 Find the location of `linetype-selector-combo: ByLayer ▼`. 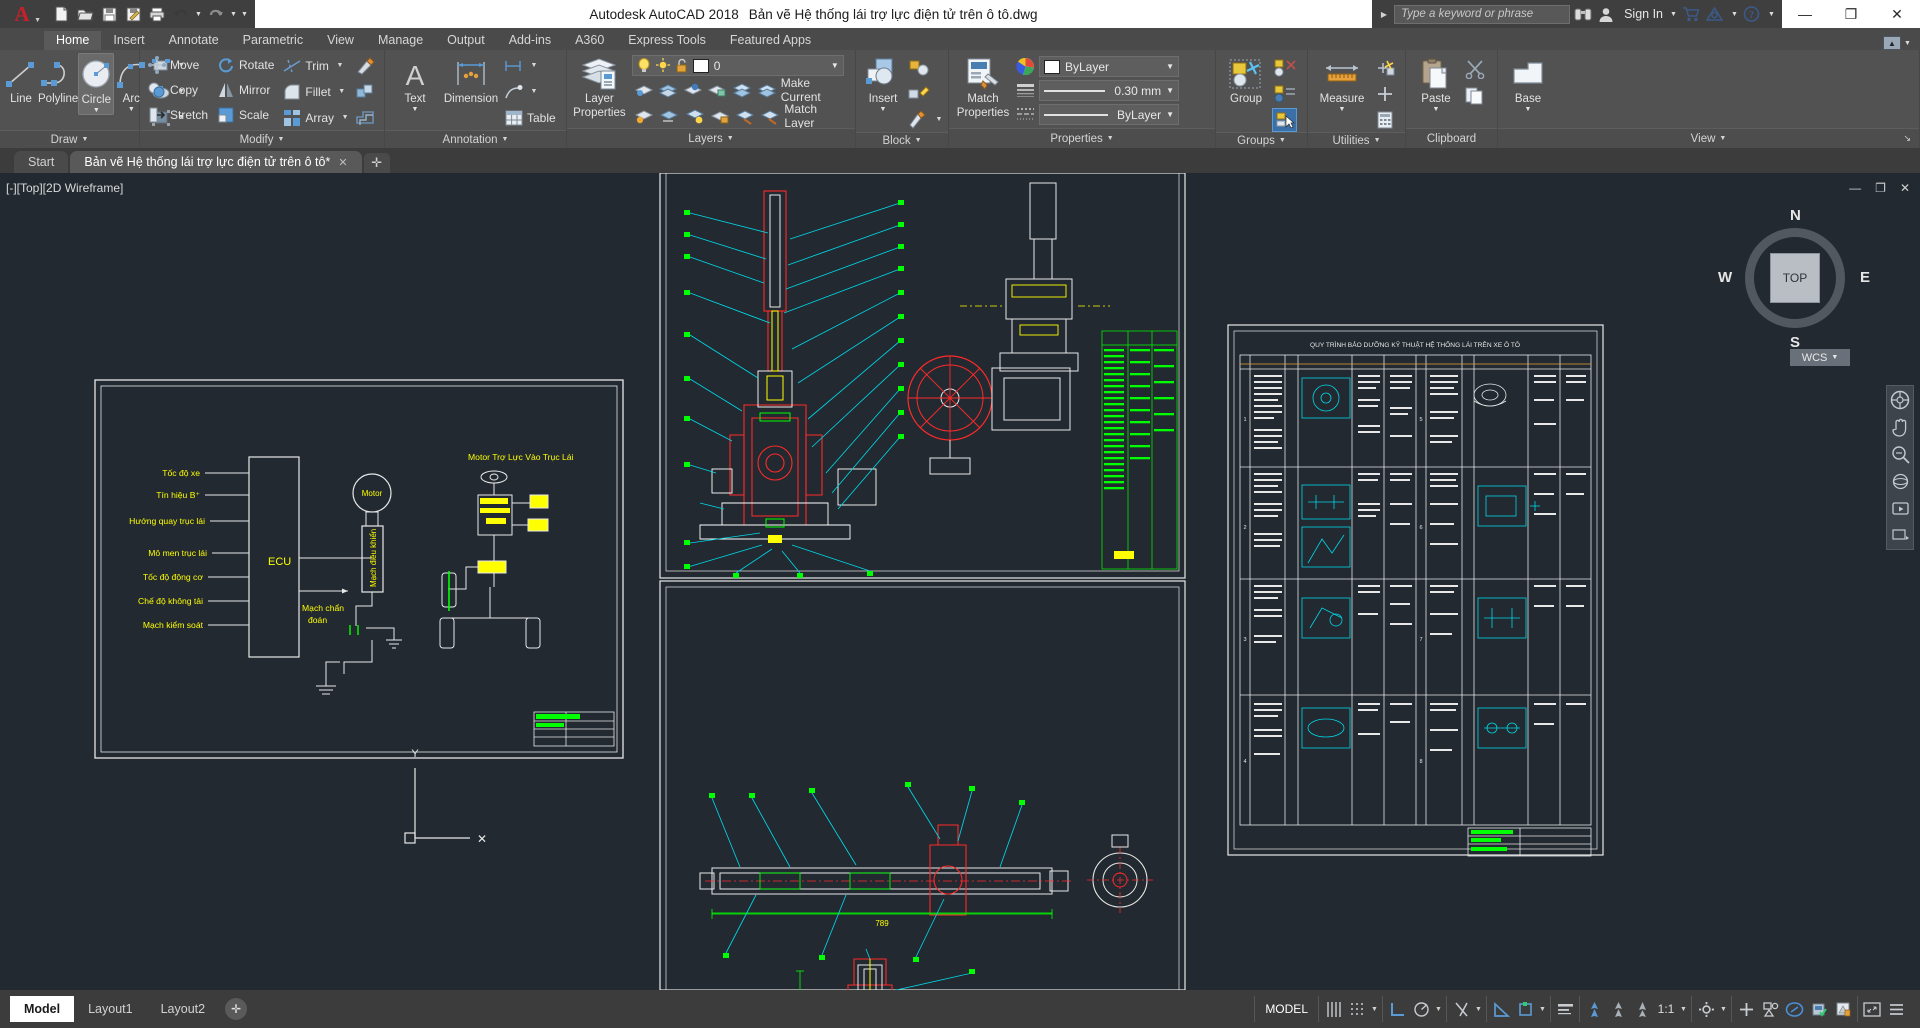

linetype-selector-combo: ByLayer ▼ is located at coordinates (1109, 114).